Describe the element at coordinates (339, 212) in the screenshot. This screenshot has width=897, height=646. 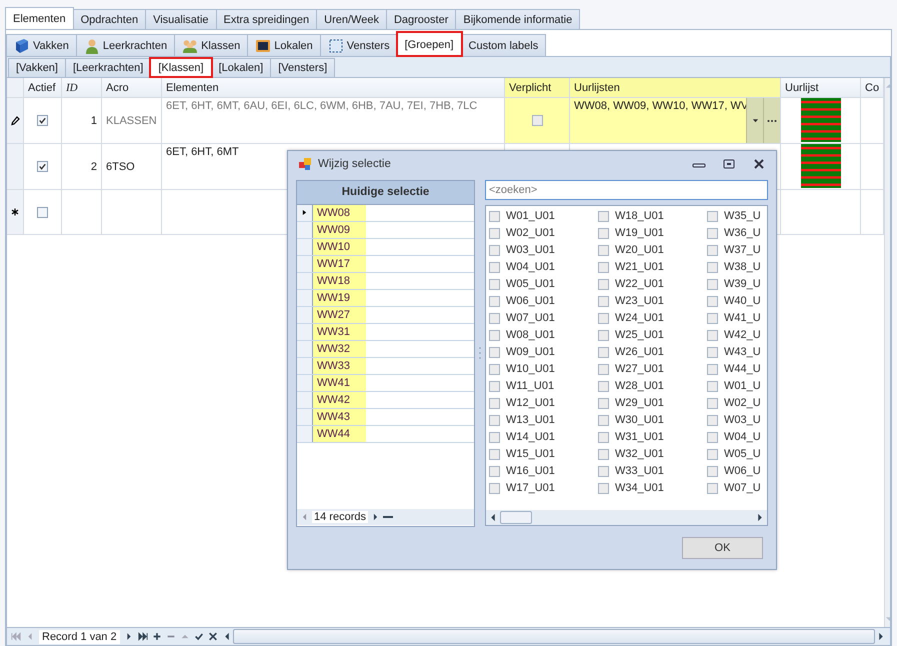
I see `list-item: WW08` at that location.